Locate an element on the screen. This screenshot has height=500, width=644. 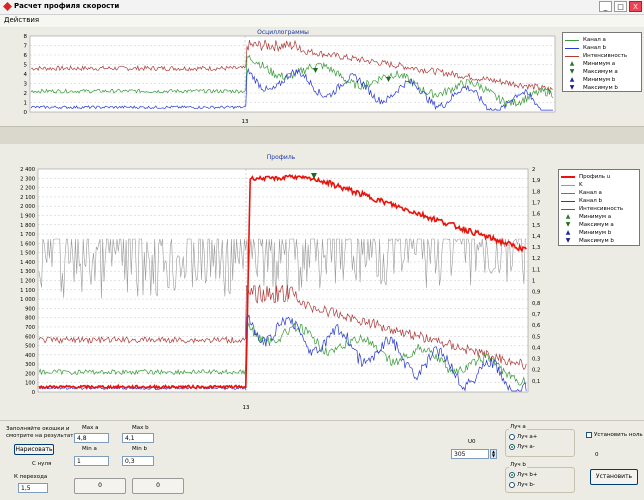
profile-y-left-tick: 1 300 is located at coordinates (27, 272).